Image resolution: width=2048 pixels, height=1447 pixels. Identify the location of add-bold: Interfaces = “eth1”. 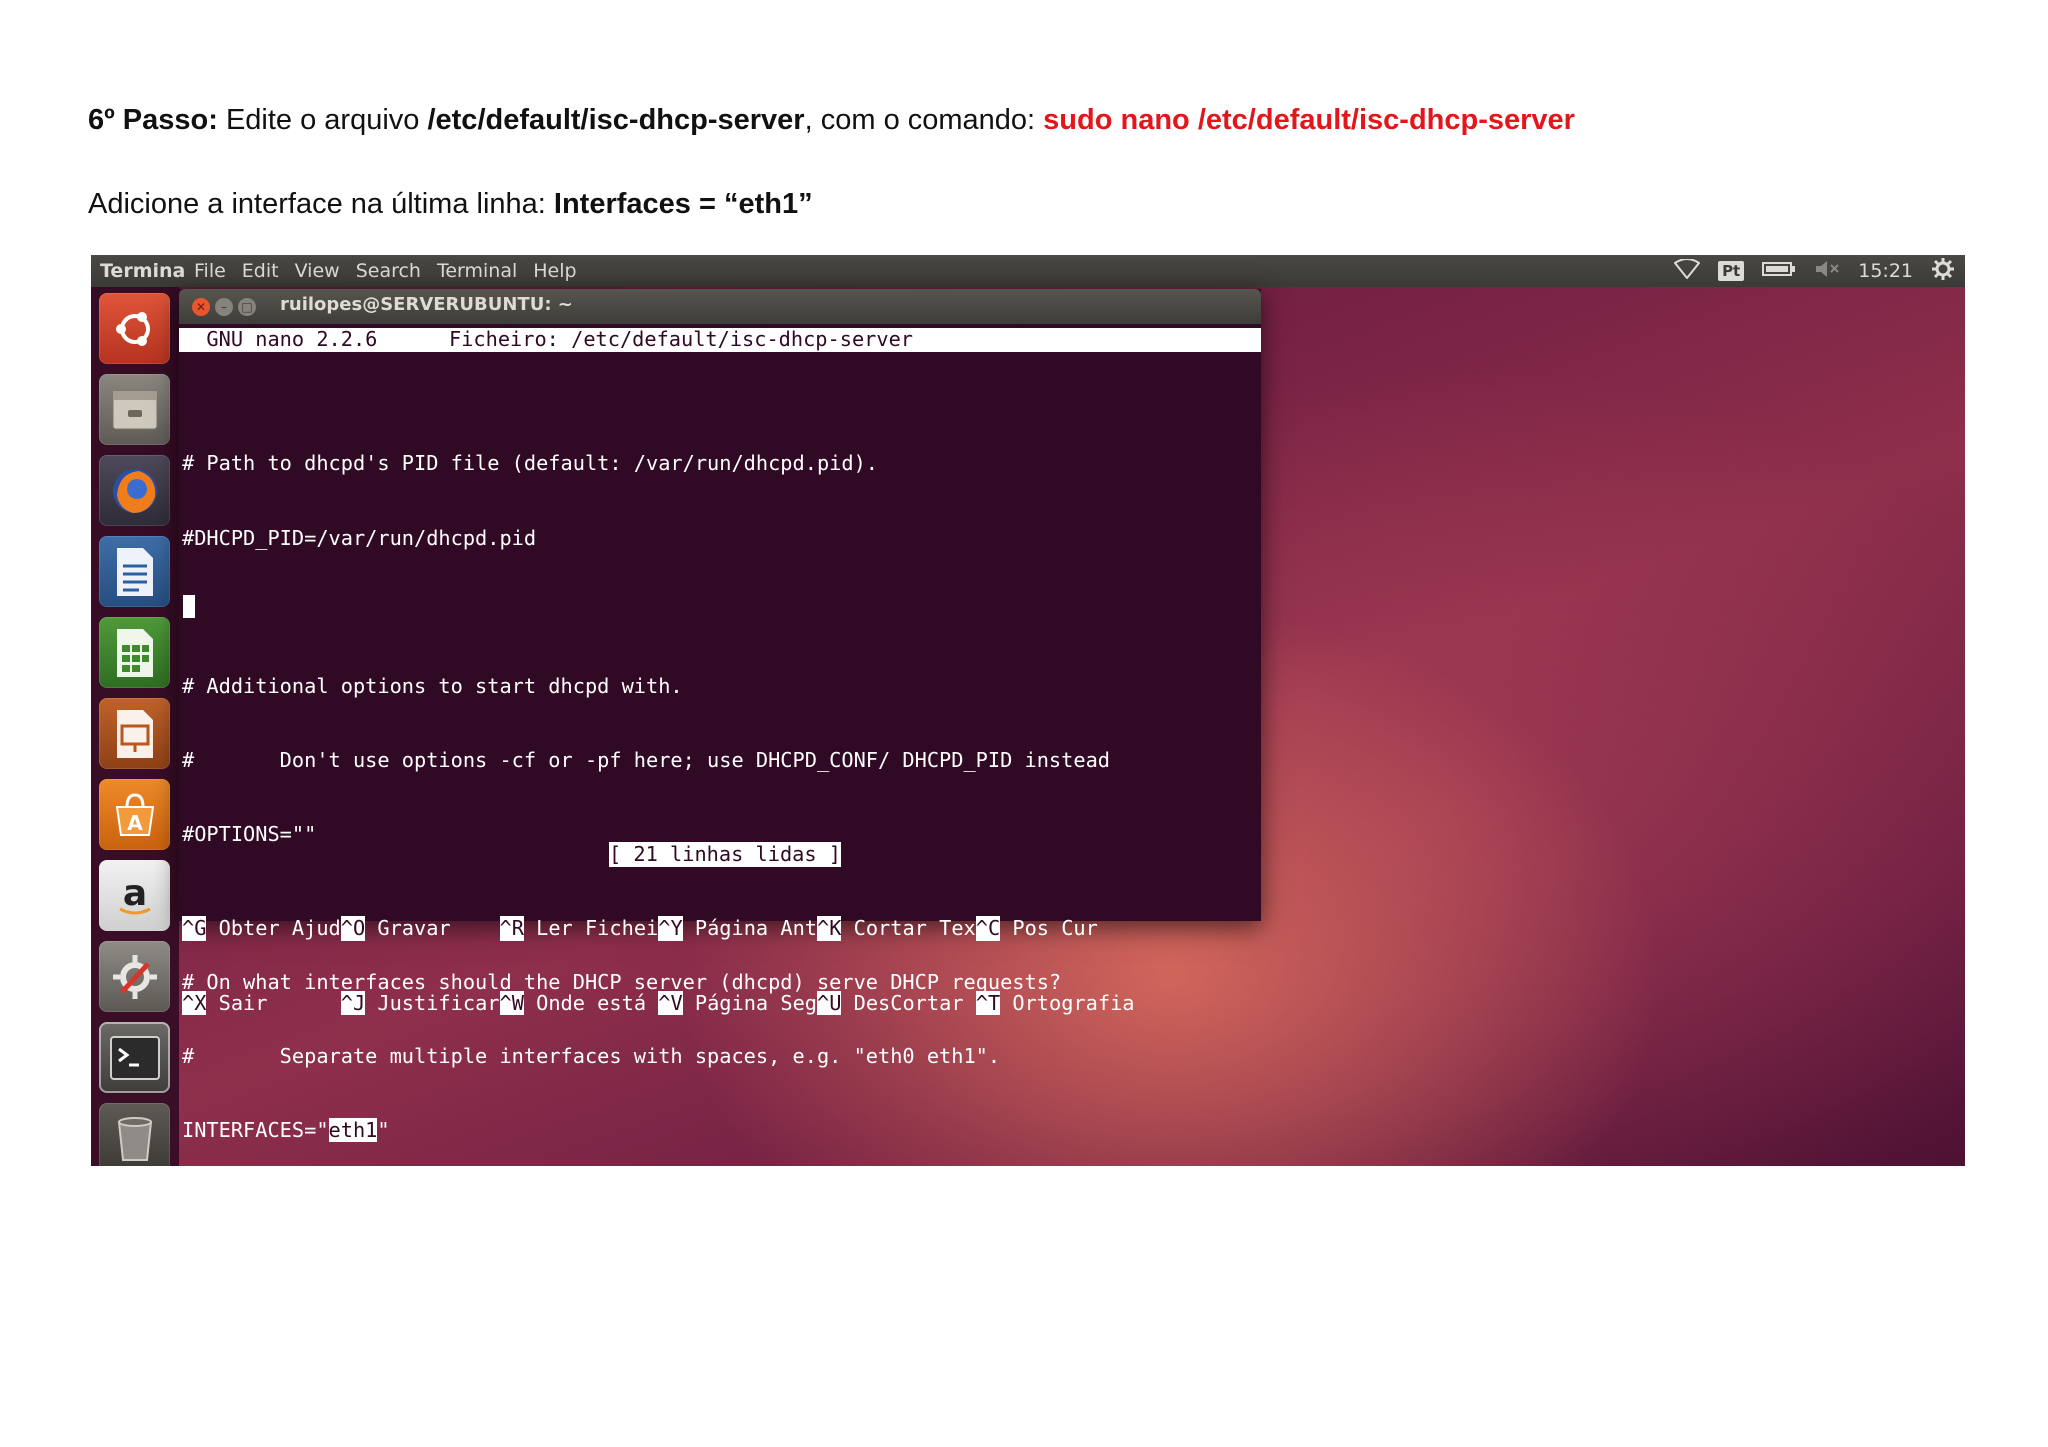
(683, 204).